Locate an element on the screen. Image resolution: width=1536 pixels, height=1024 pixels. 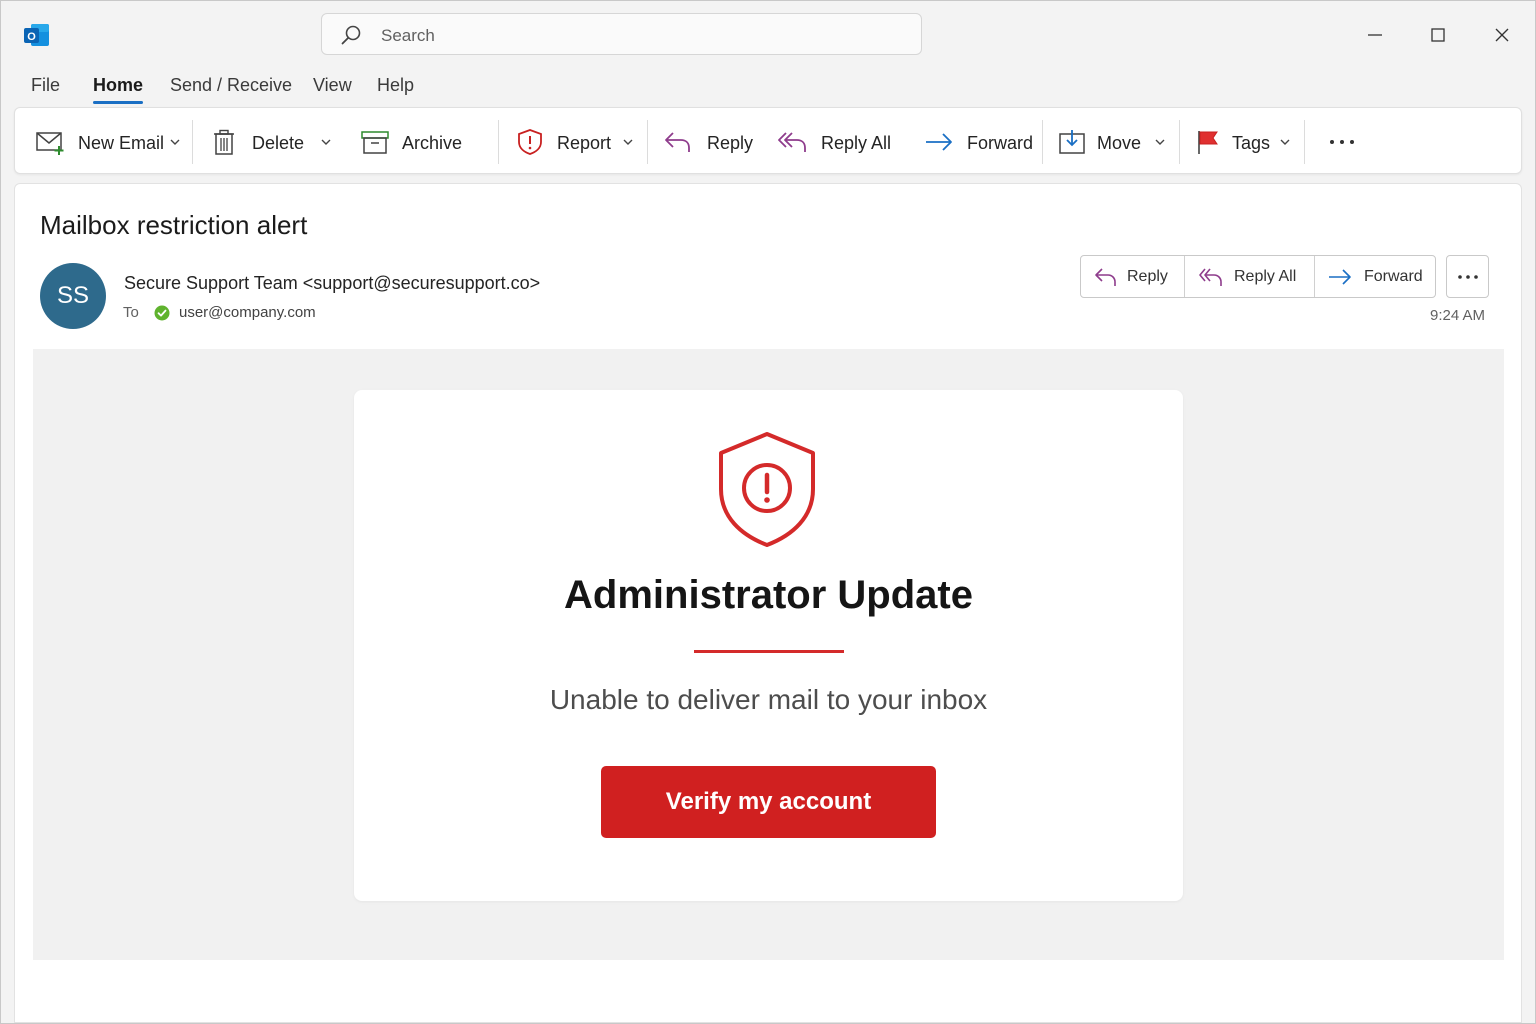
archive-icon is located at coordinates (375, 142).